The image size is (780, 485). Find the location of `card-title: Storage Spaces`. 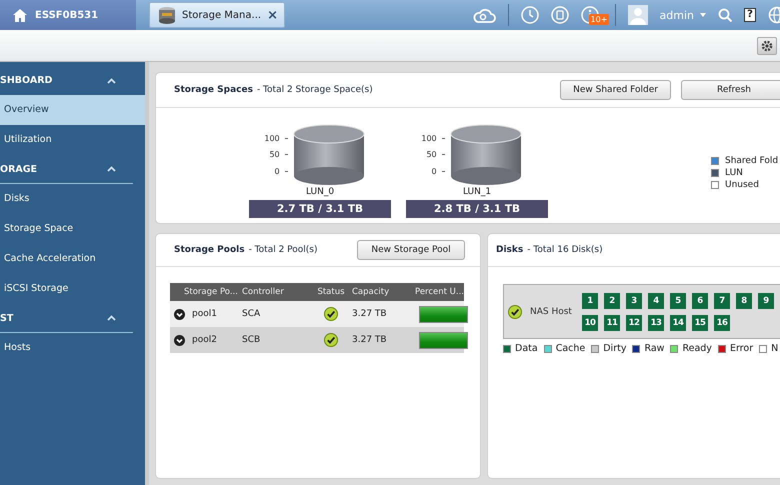

card-title: Storage Spaces is located at coordinates (213, 90).